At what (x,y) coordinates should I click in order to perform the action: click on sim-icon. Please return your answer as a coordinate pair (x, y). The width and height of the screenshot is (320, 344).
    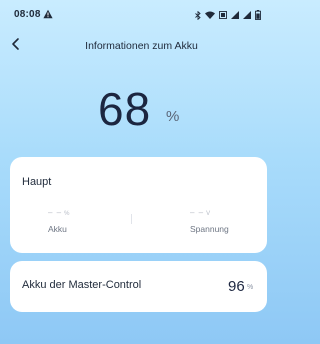
    Looking at the image, I should click on (223, 15).